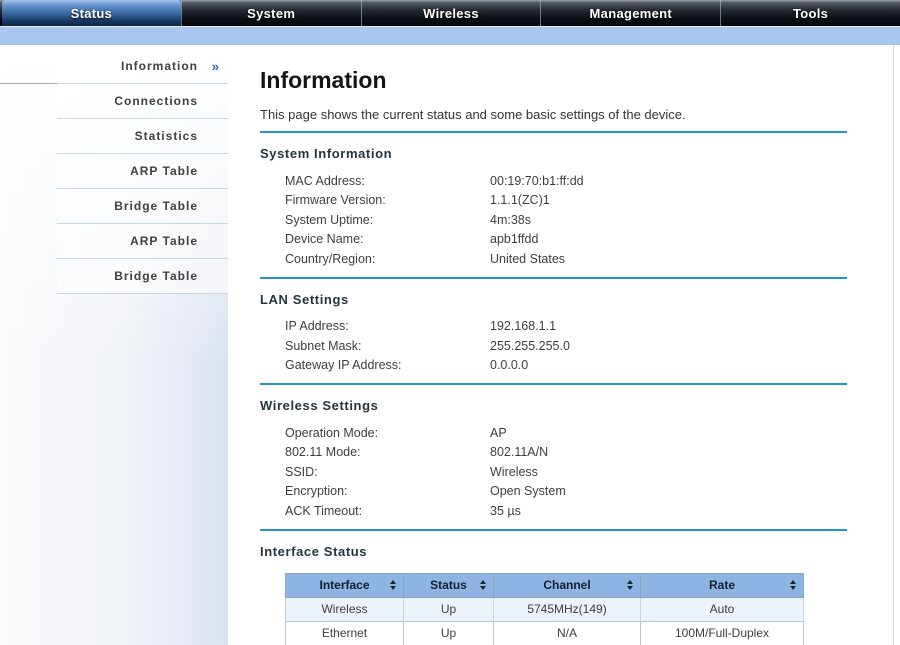  I want to click on table-row-ethernet: Ethernet Up N/A 100M/Full-Duplex, so click(544, 632).